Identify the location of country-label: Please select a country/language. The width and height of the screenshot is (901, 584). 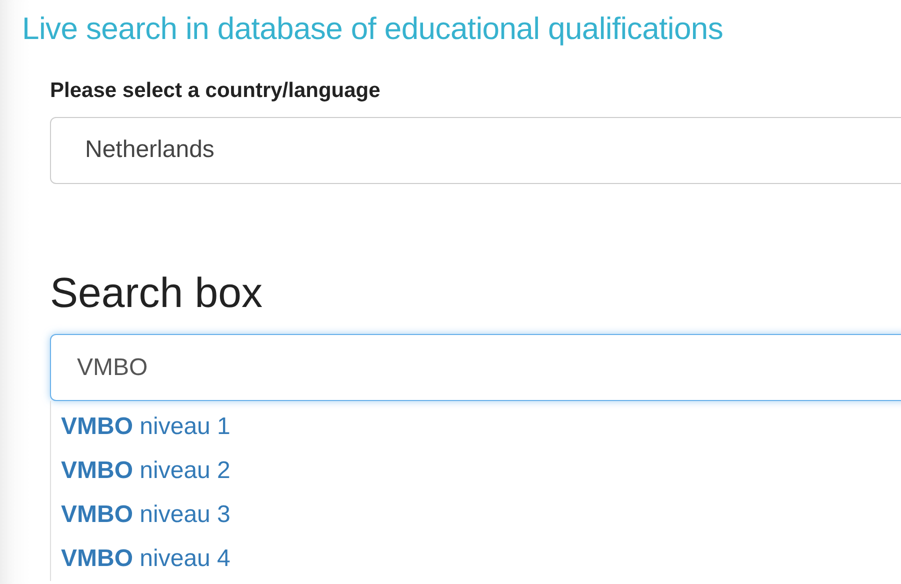
(216, 91).